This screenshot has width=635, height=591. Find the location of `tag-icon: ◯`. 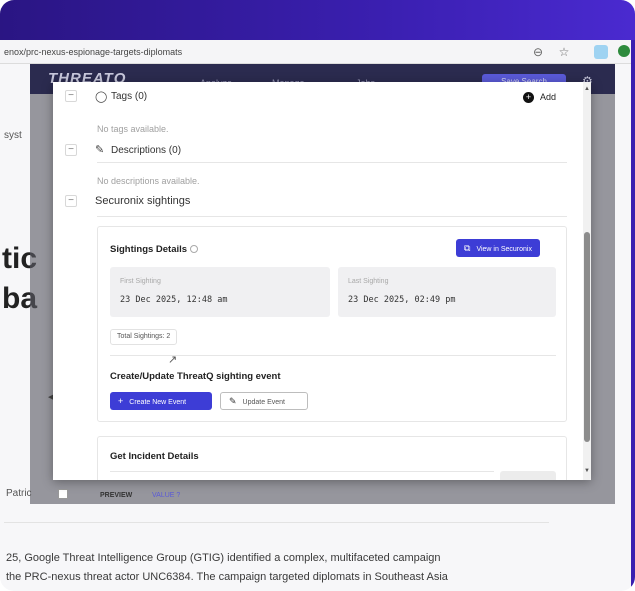

tag-icon: ◯ is located at coordinates (101, 97).